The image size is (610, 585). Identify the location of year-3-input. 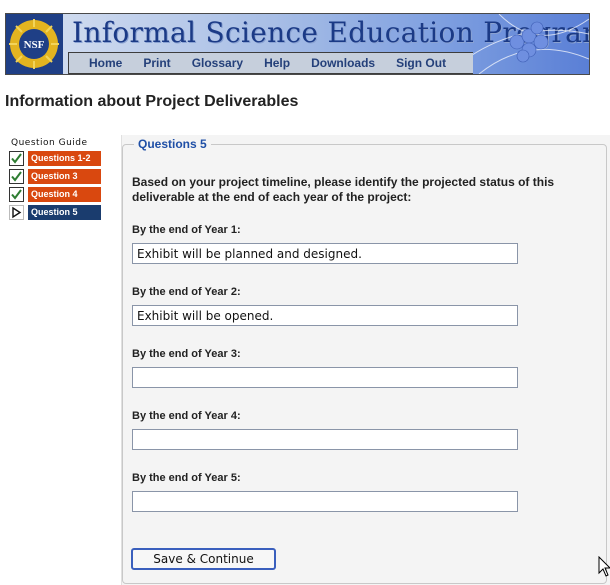
(325, 377).